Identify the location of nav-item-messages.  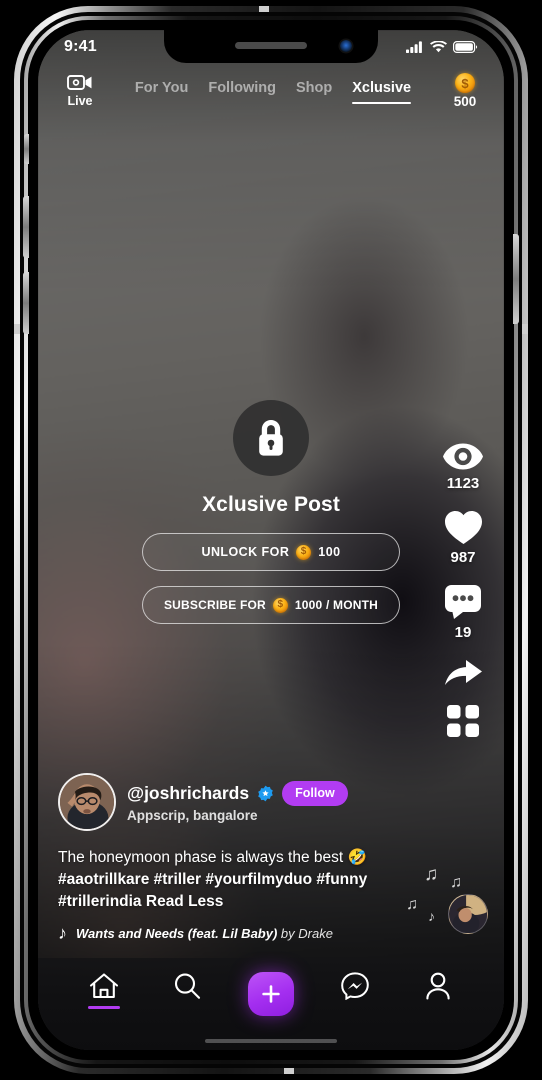
(355, 986).